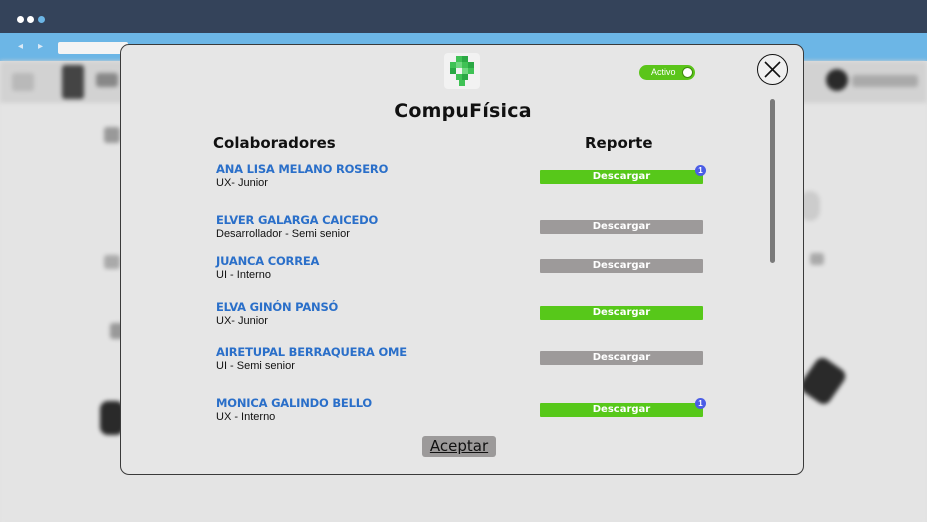 The height and width of the screenshot is (522, 927). Describe the element at coordinates (294, 403) in the screenshot. I see `collaborator-name: MONICA GALINDO BELLO` at that location.